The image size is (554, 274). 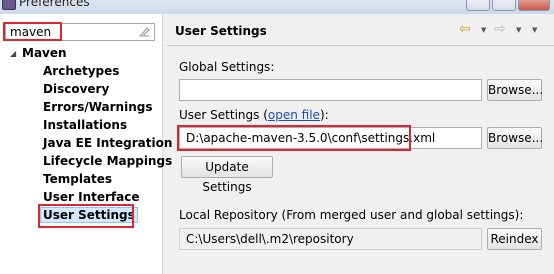 What do you see at coordinates (534, 5) in the screenshot?
I see `close-button` at bounding box center [534, 5].